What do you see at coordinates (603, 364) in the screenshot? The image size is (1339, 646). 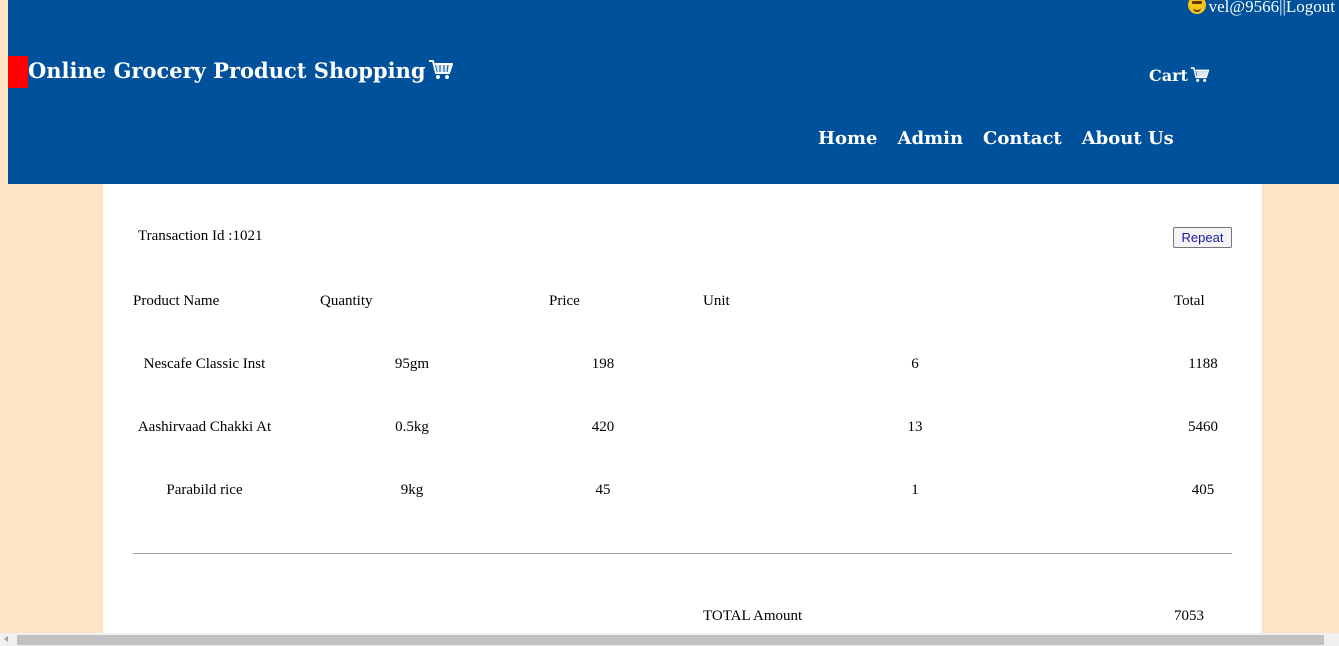 I see `cell-price: 198` at bounding box center [603, 364].